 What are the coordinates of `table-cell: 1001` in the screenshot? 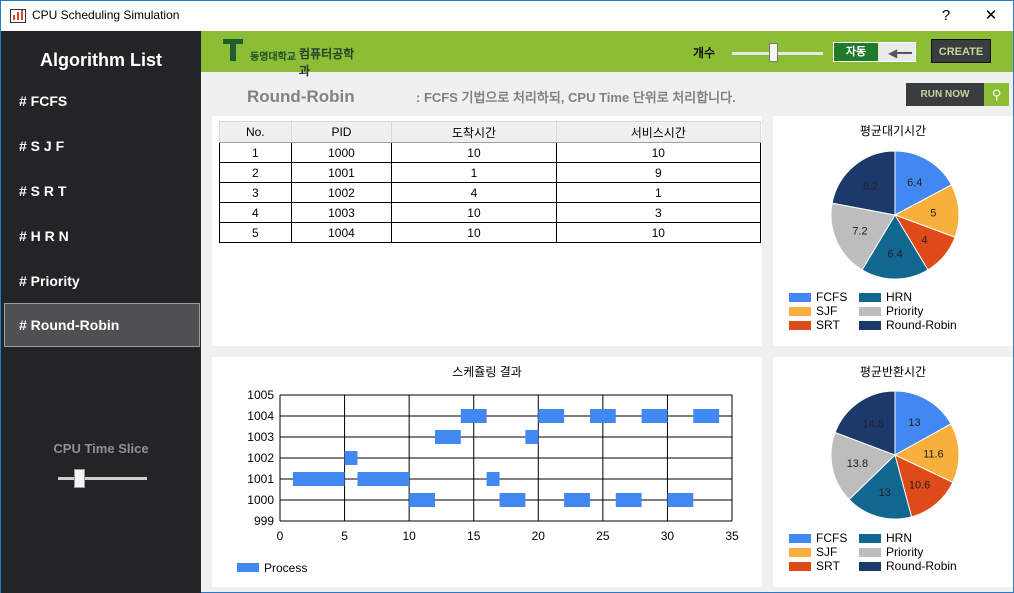 It's located at (341, 172).